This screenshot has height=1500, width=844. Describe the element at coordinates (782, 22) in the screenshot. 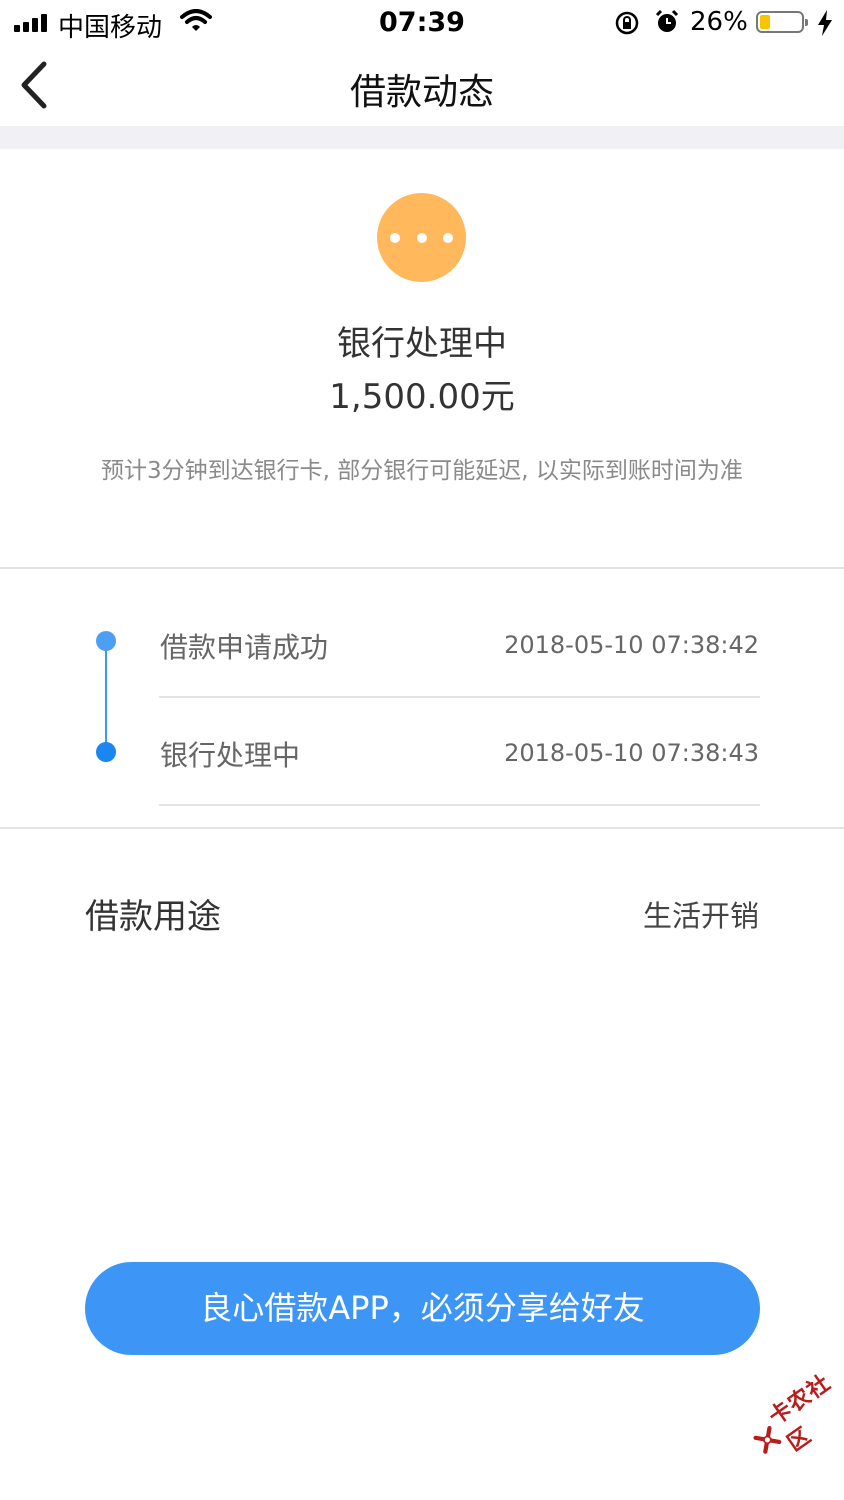

I see `battery-icon` at that location.